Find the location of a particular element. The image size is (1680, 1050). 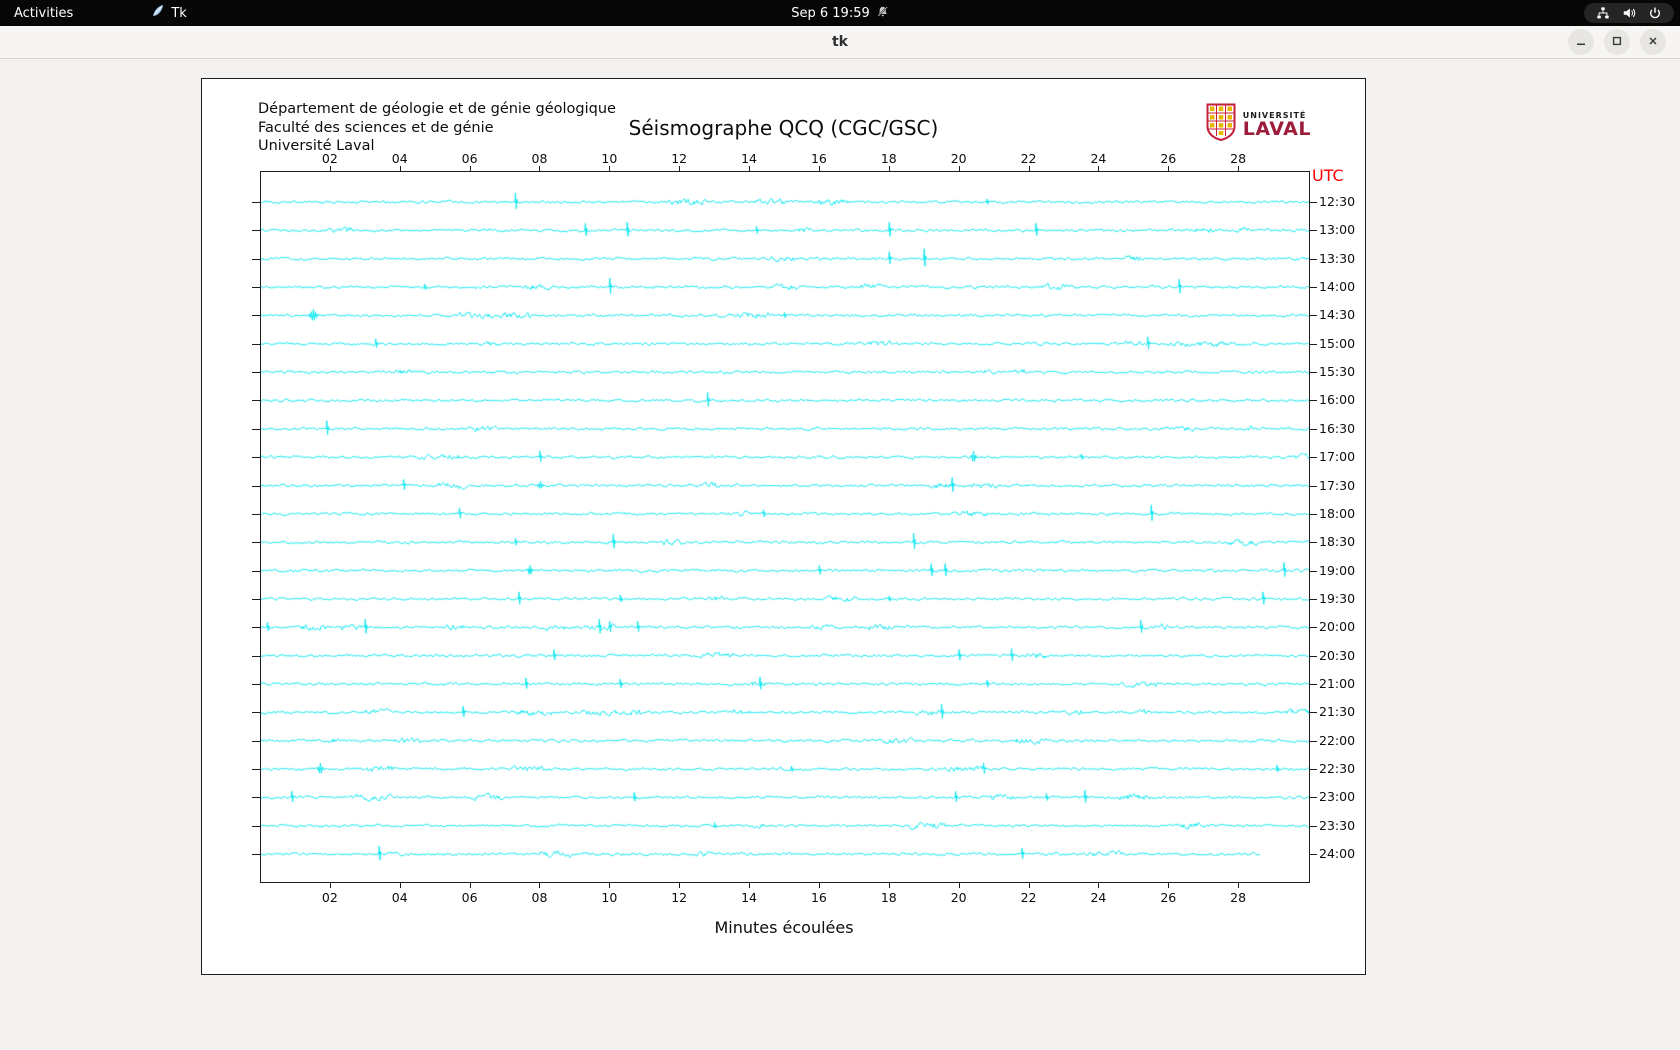

x-tick-label-bottom: 04 is located at coordinates (399, 897).